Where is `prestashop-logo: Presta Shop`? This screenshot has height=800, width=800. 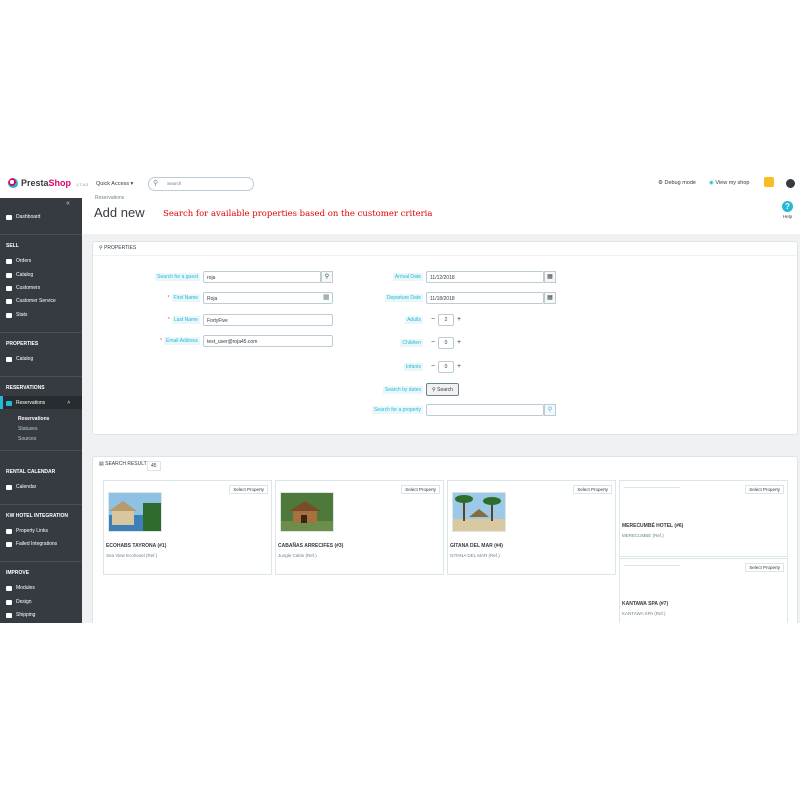
prestashop-logo: Presta Shop is located at coordinates (39, 183).